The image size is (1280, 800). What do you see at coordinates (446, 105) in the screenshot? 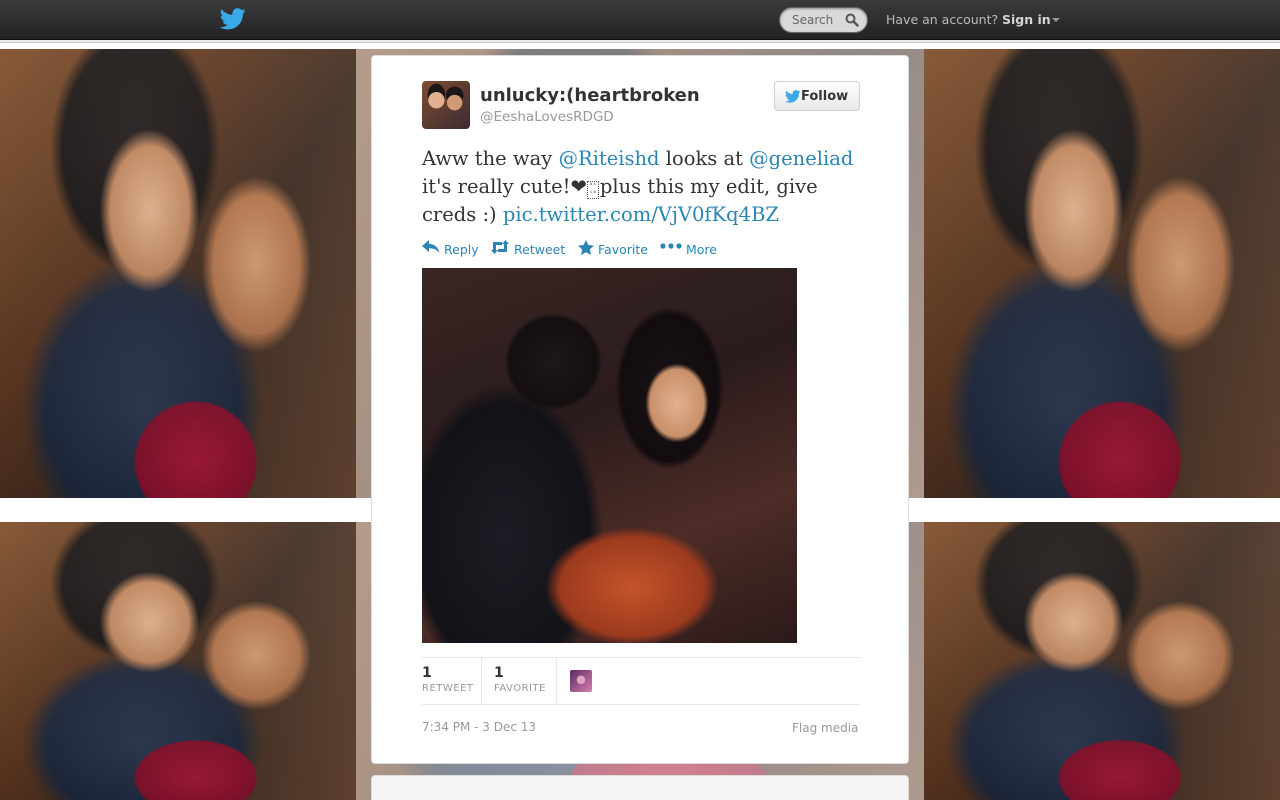
I see `avatar` at bounding box center [446, 105].